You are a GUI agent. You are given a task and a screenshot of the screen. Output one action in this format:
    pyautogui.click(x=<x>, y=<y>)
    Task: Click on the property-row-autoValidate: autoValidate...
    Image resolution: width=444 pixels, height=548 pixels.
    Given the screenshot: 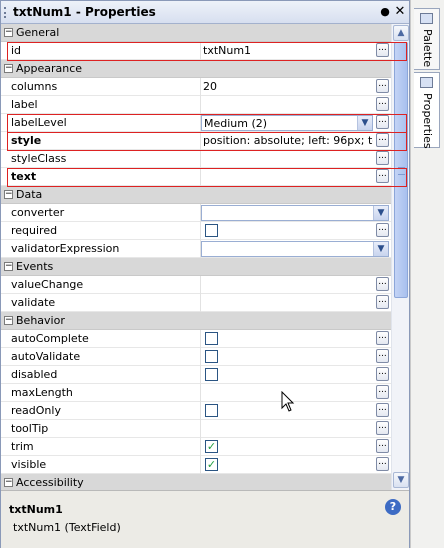 What is the action you would take?
    pyautogui.click(x=196, y=357)
    